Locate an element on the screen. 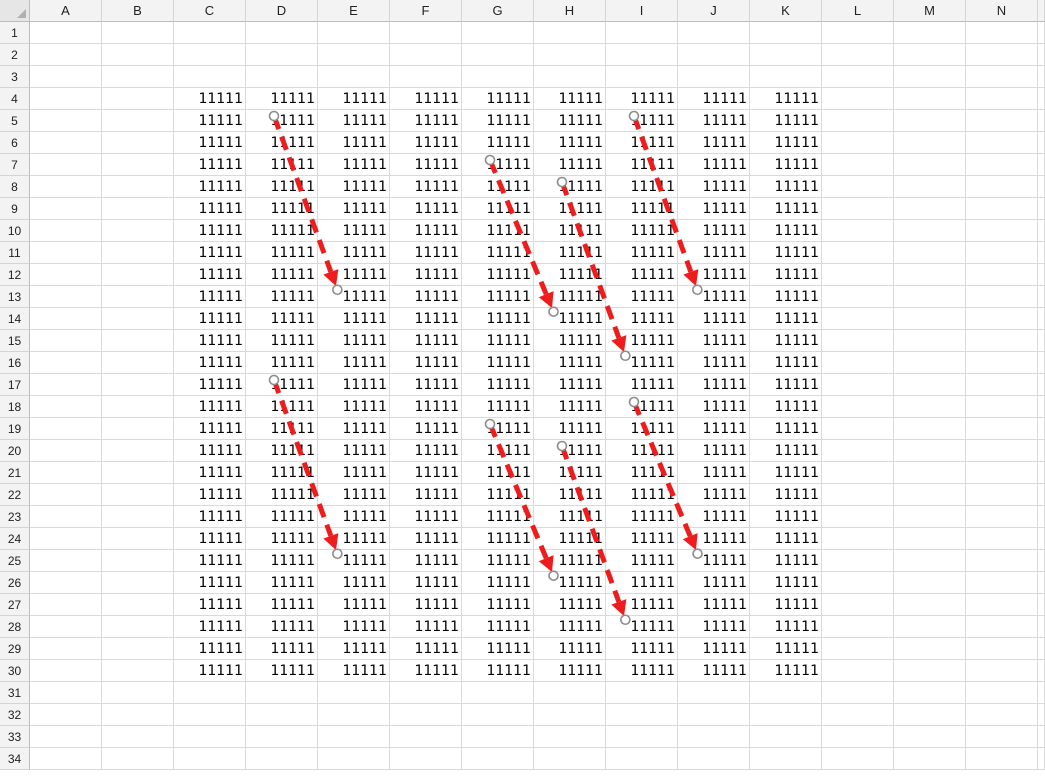 This screenshot has height=780, width=1045. cell-l19 is located at coordinates (858, 429).